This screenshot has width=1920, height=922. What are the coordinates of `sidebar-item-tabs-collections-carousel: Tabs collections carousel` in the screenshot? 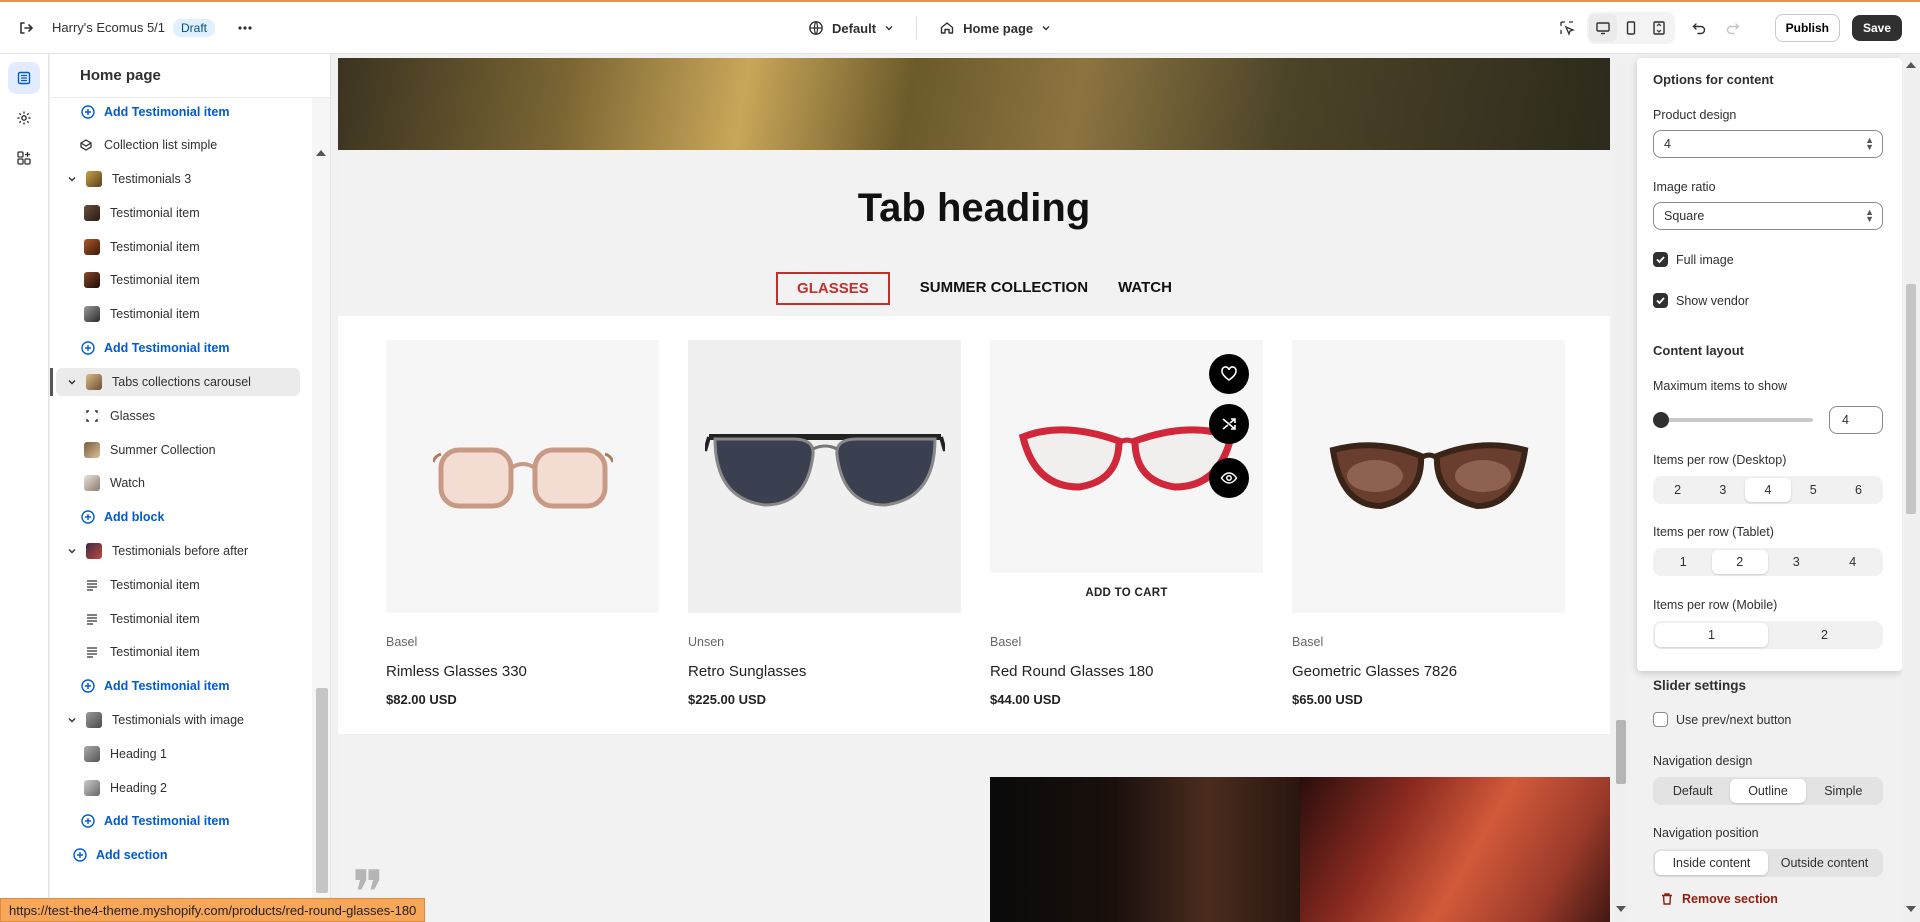 It's located at (178, 382).